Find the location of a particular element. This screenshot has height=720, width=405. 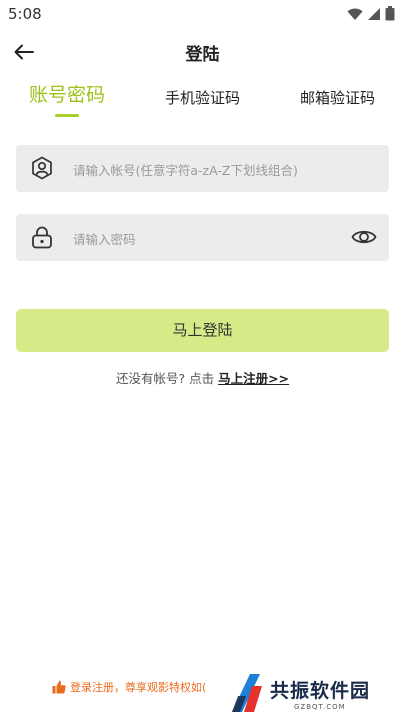

user-icon is located at coordinates (42, 168).